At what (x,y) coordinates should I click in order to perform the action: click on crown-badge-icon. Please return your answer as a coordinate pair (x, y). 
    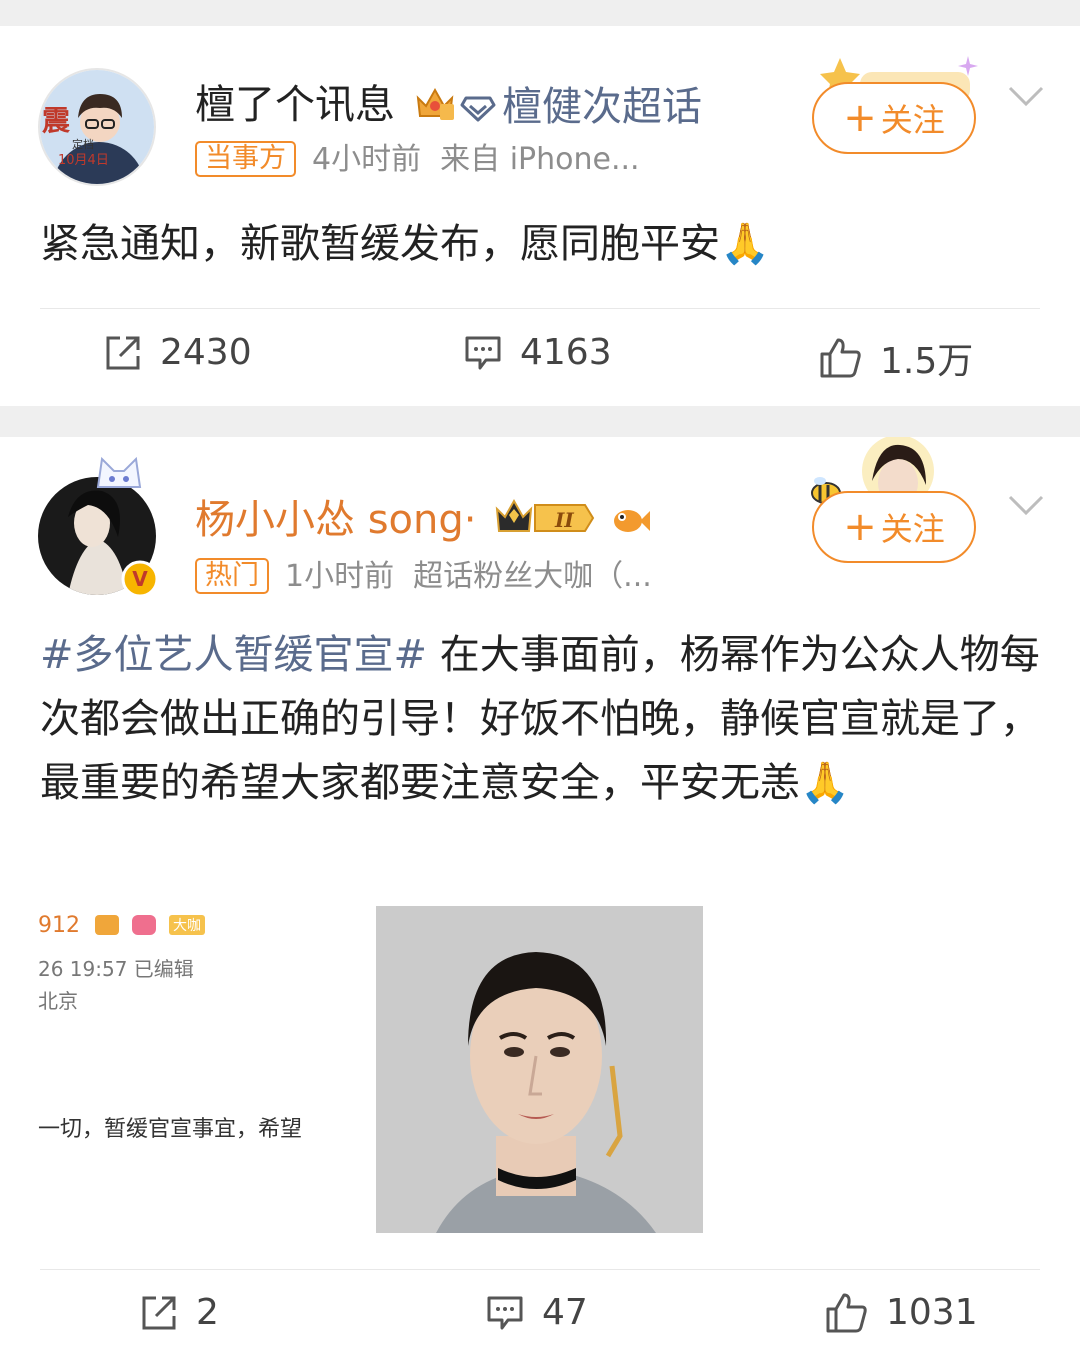
    Looking at the image, I should click on (435, 103).